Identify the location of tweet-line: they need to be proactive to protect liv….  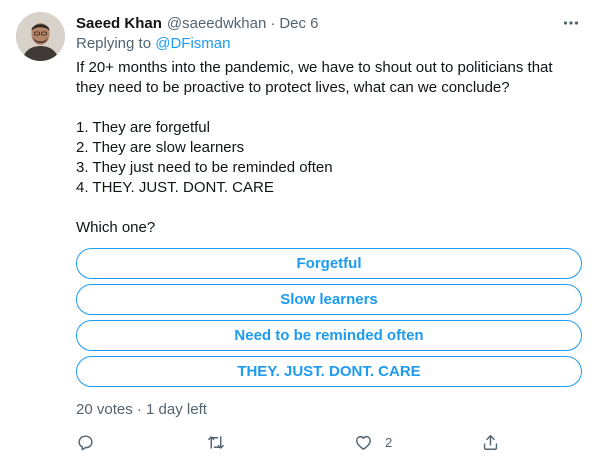
(293, 87).